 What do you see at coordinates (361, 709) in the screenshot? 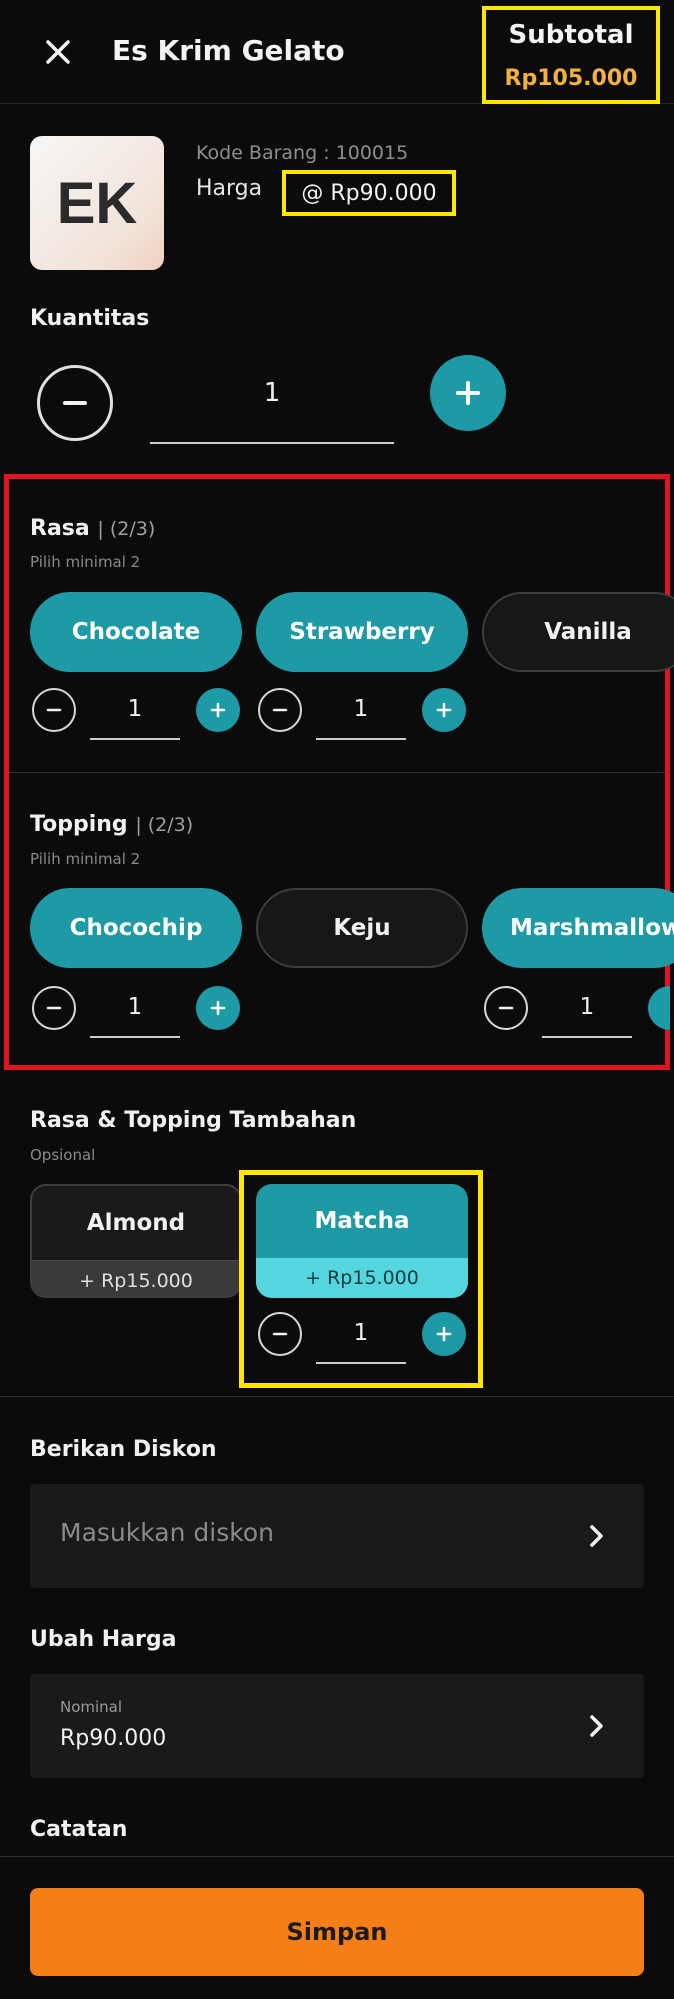
I see `strawberry-qty: 1` at bounding box center [361, 709].